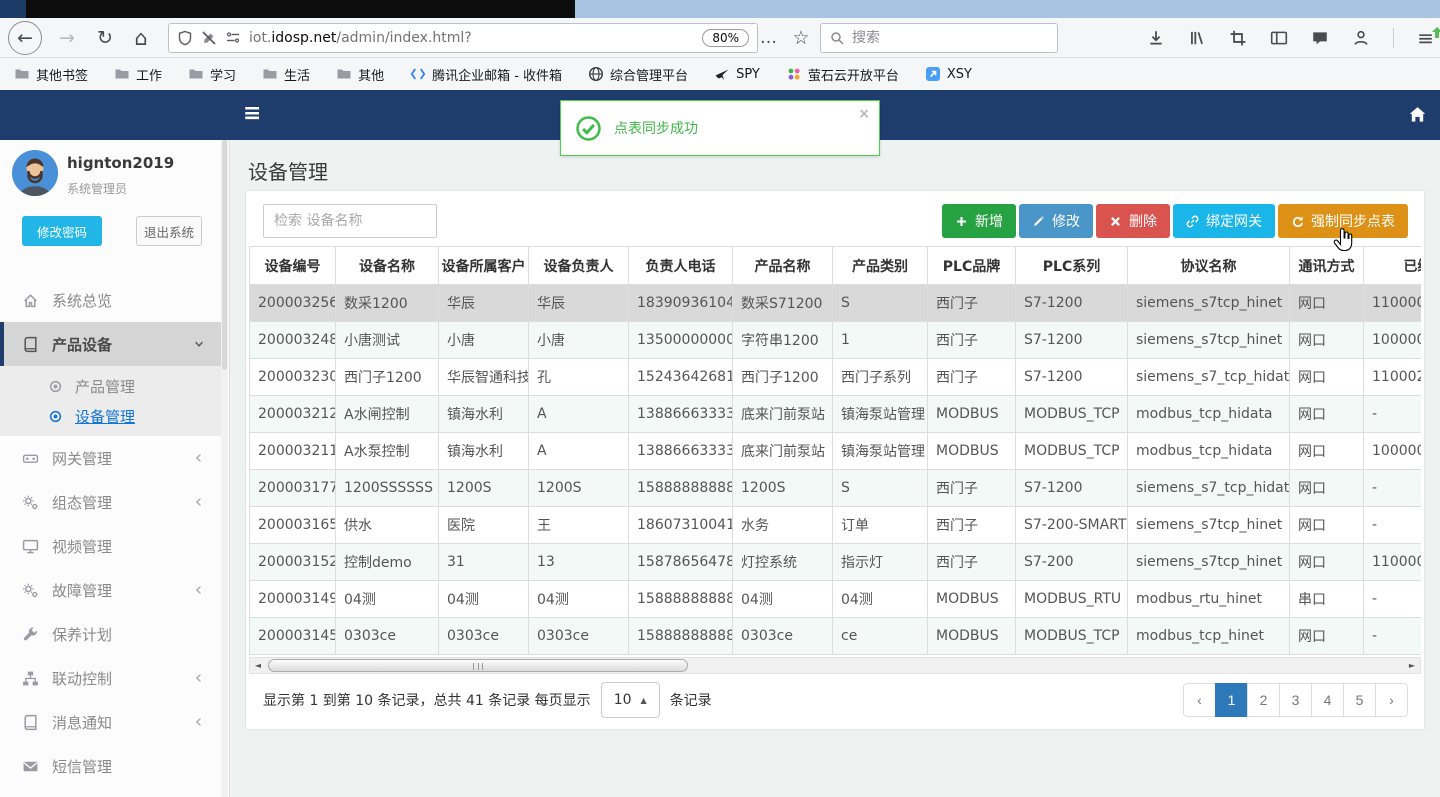  Describe the element at coordinates (51, 74) in the screenshot. I see `bookmark-item: 其他书签` at that location.